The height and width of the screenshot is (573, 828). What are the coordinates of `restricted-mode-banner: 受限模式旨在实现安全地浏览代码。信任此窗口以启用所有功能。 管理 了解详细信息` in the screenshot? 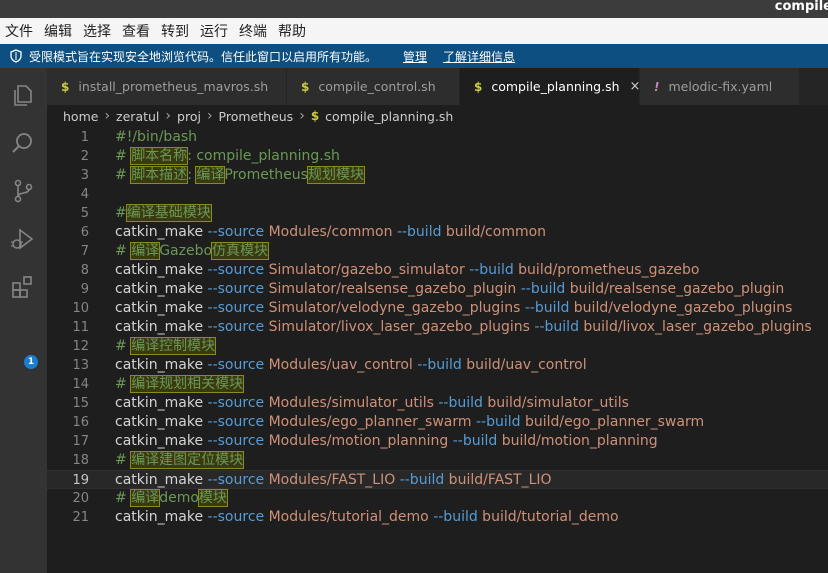 It's located at (414, 56).